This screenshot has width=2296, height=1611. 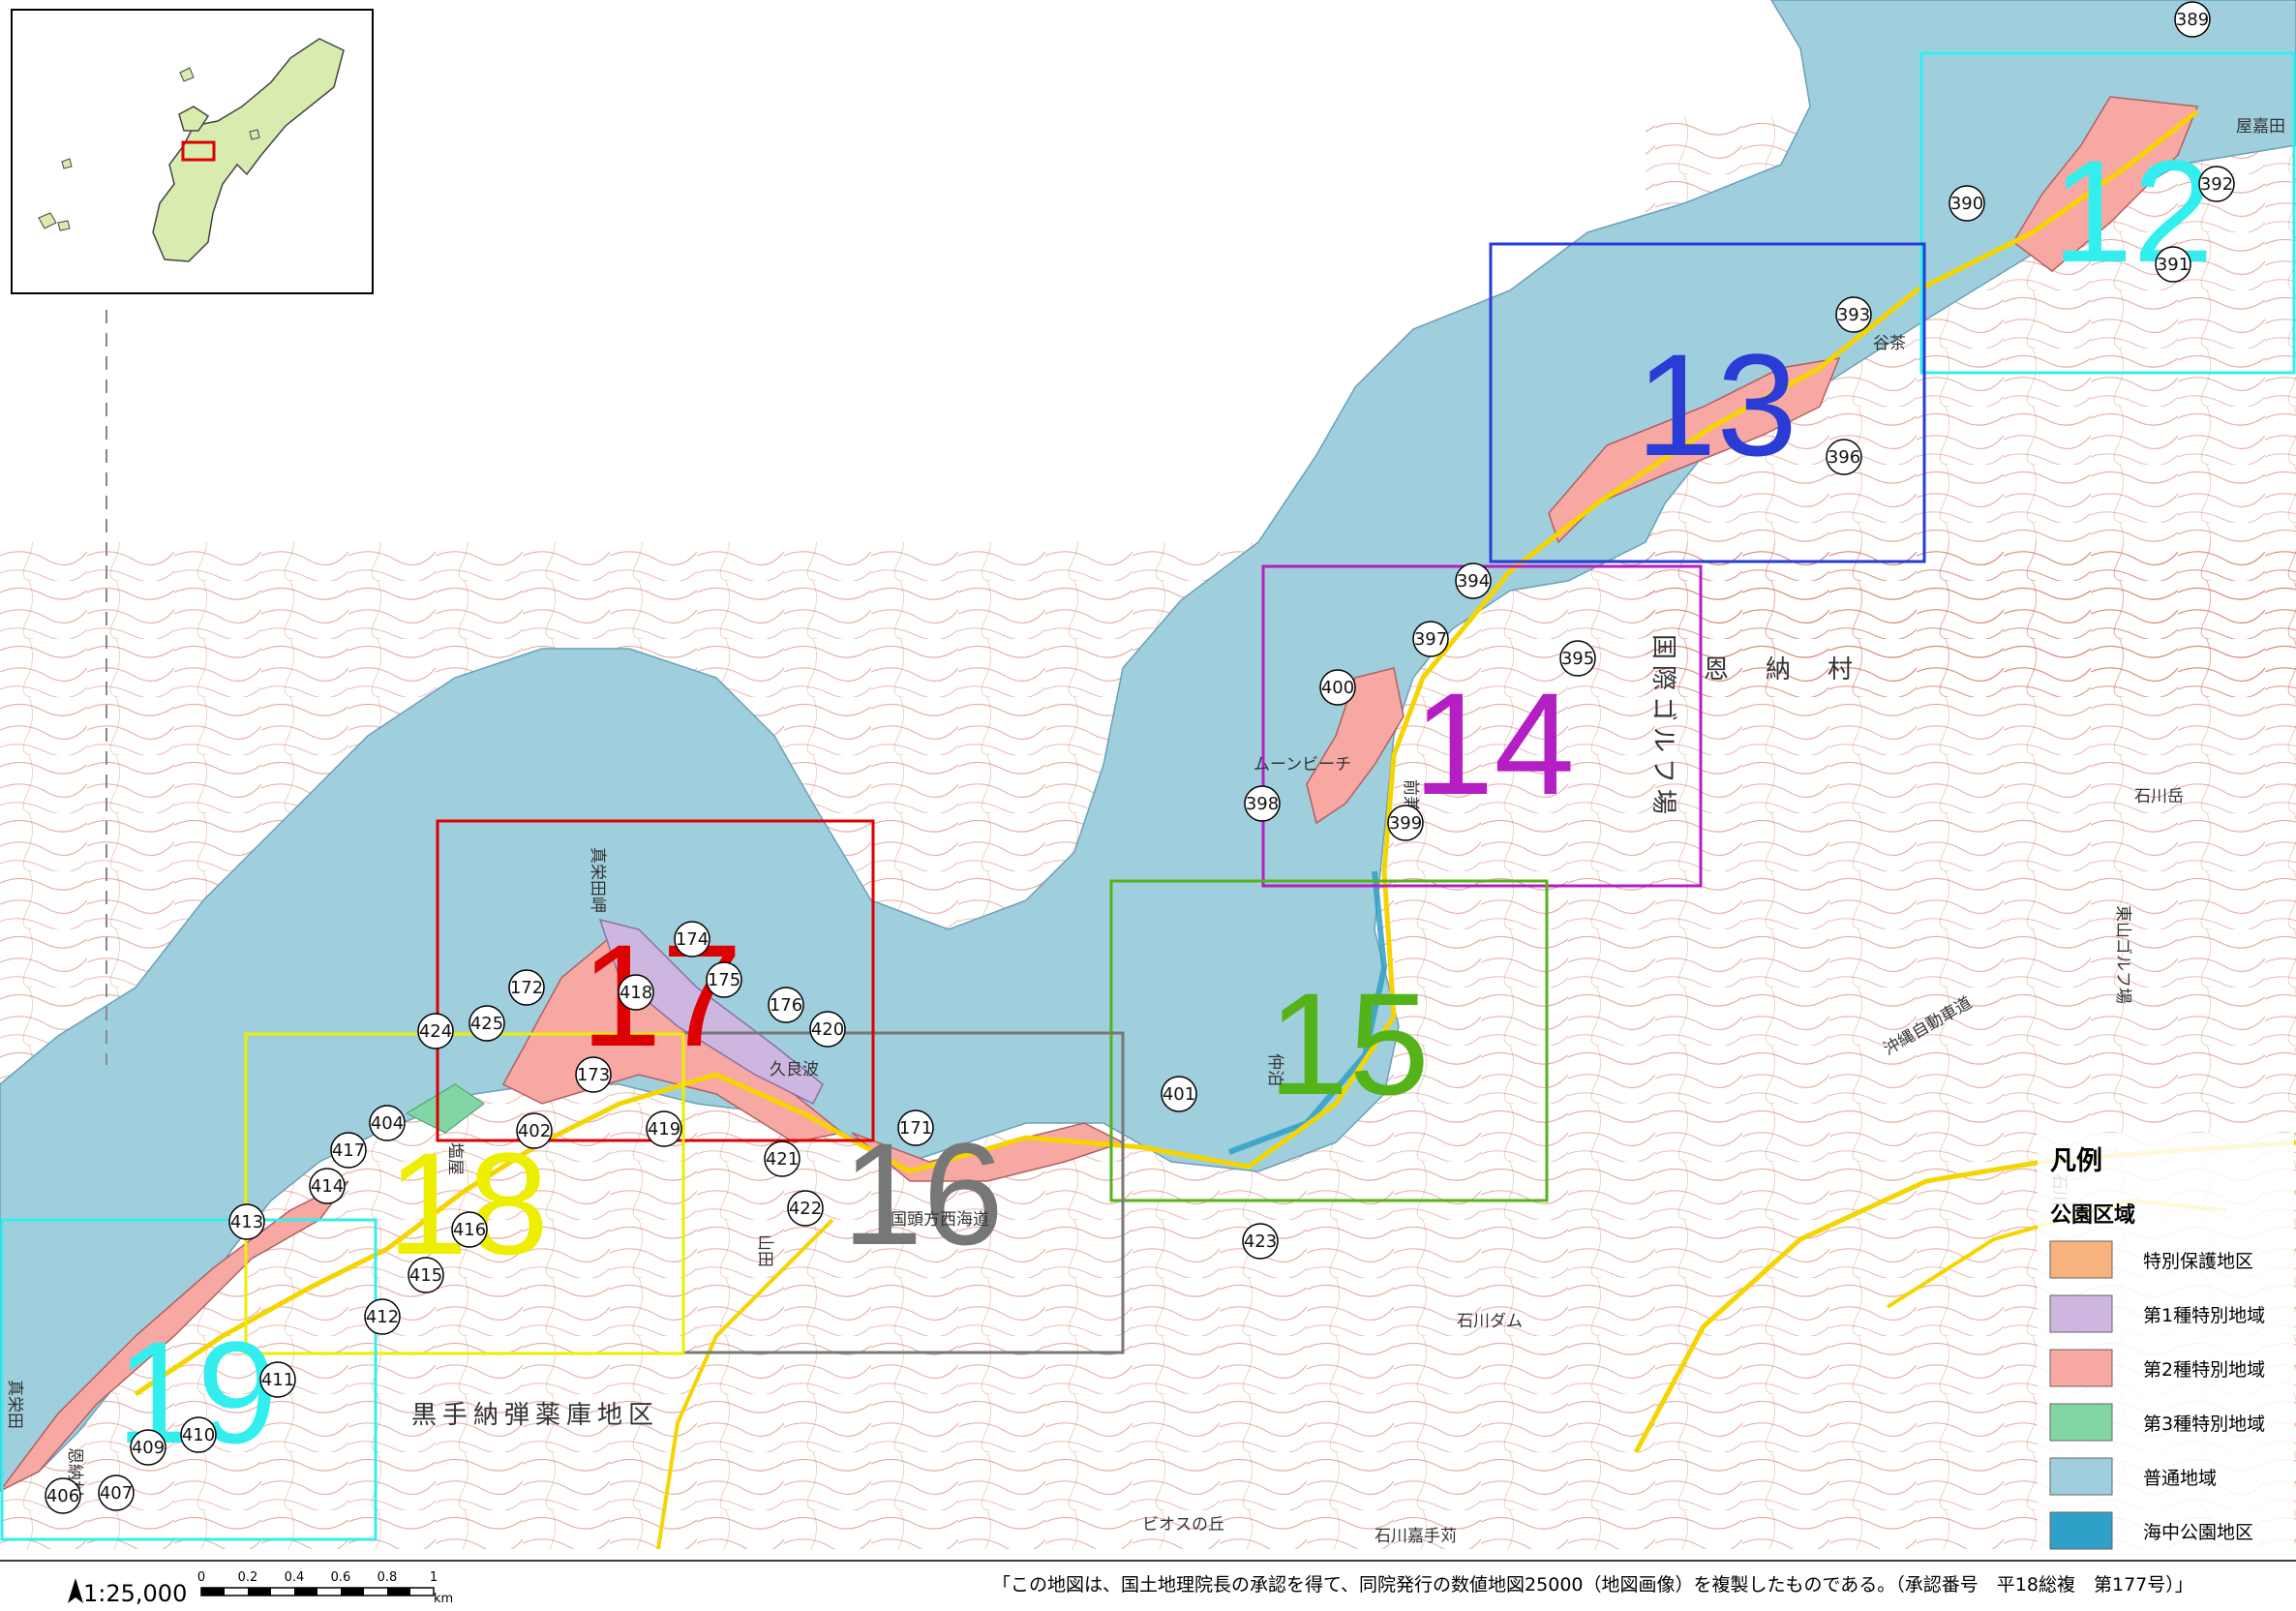 I want to click on marker-label: 417, so click(x=349, y=1150).